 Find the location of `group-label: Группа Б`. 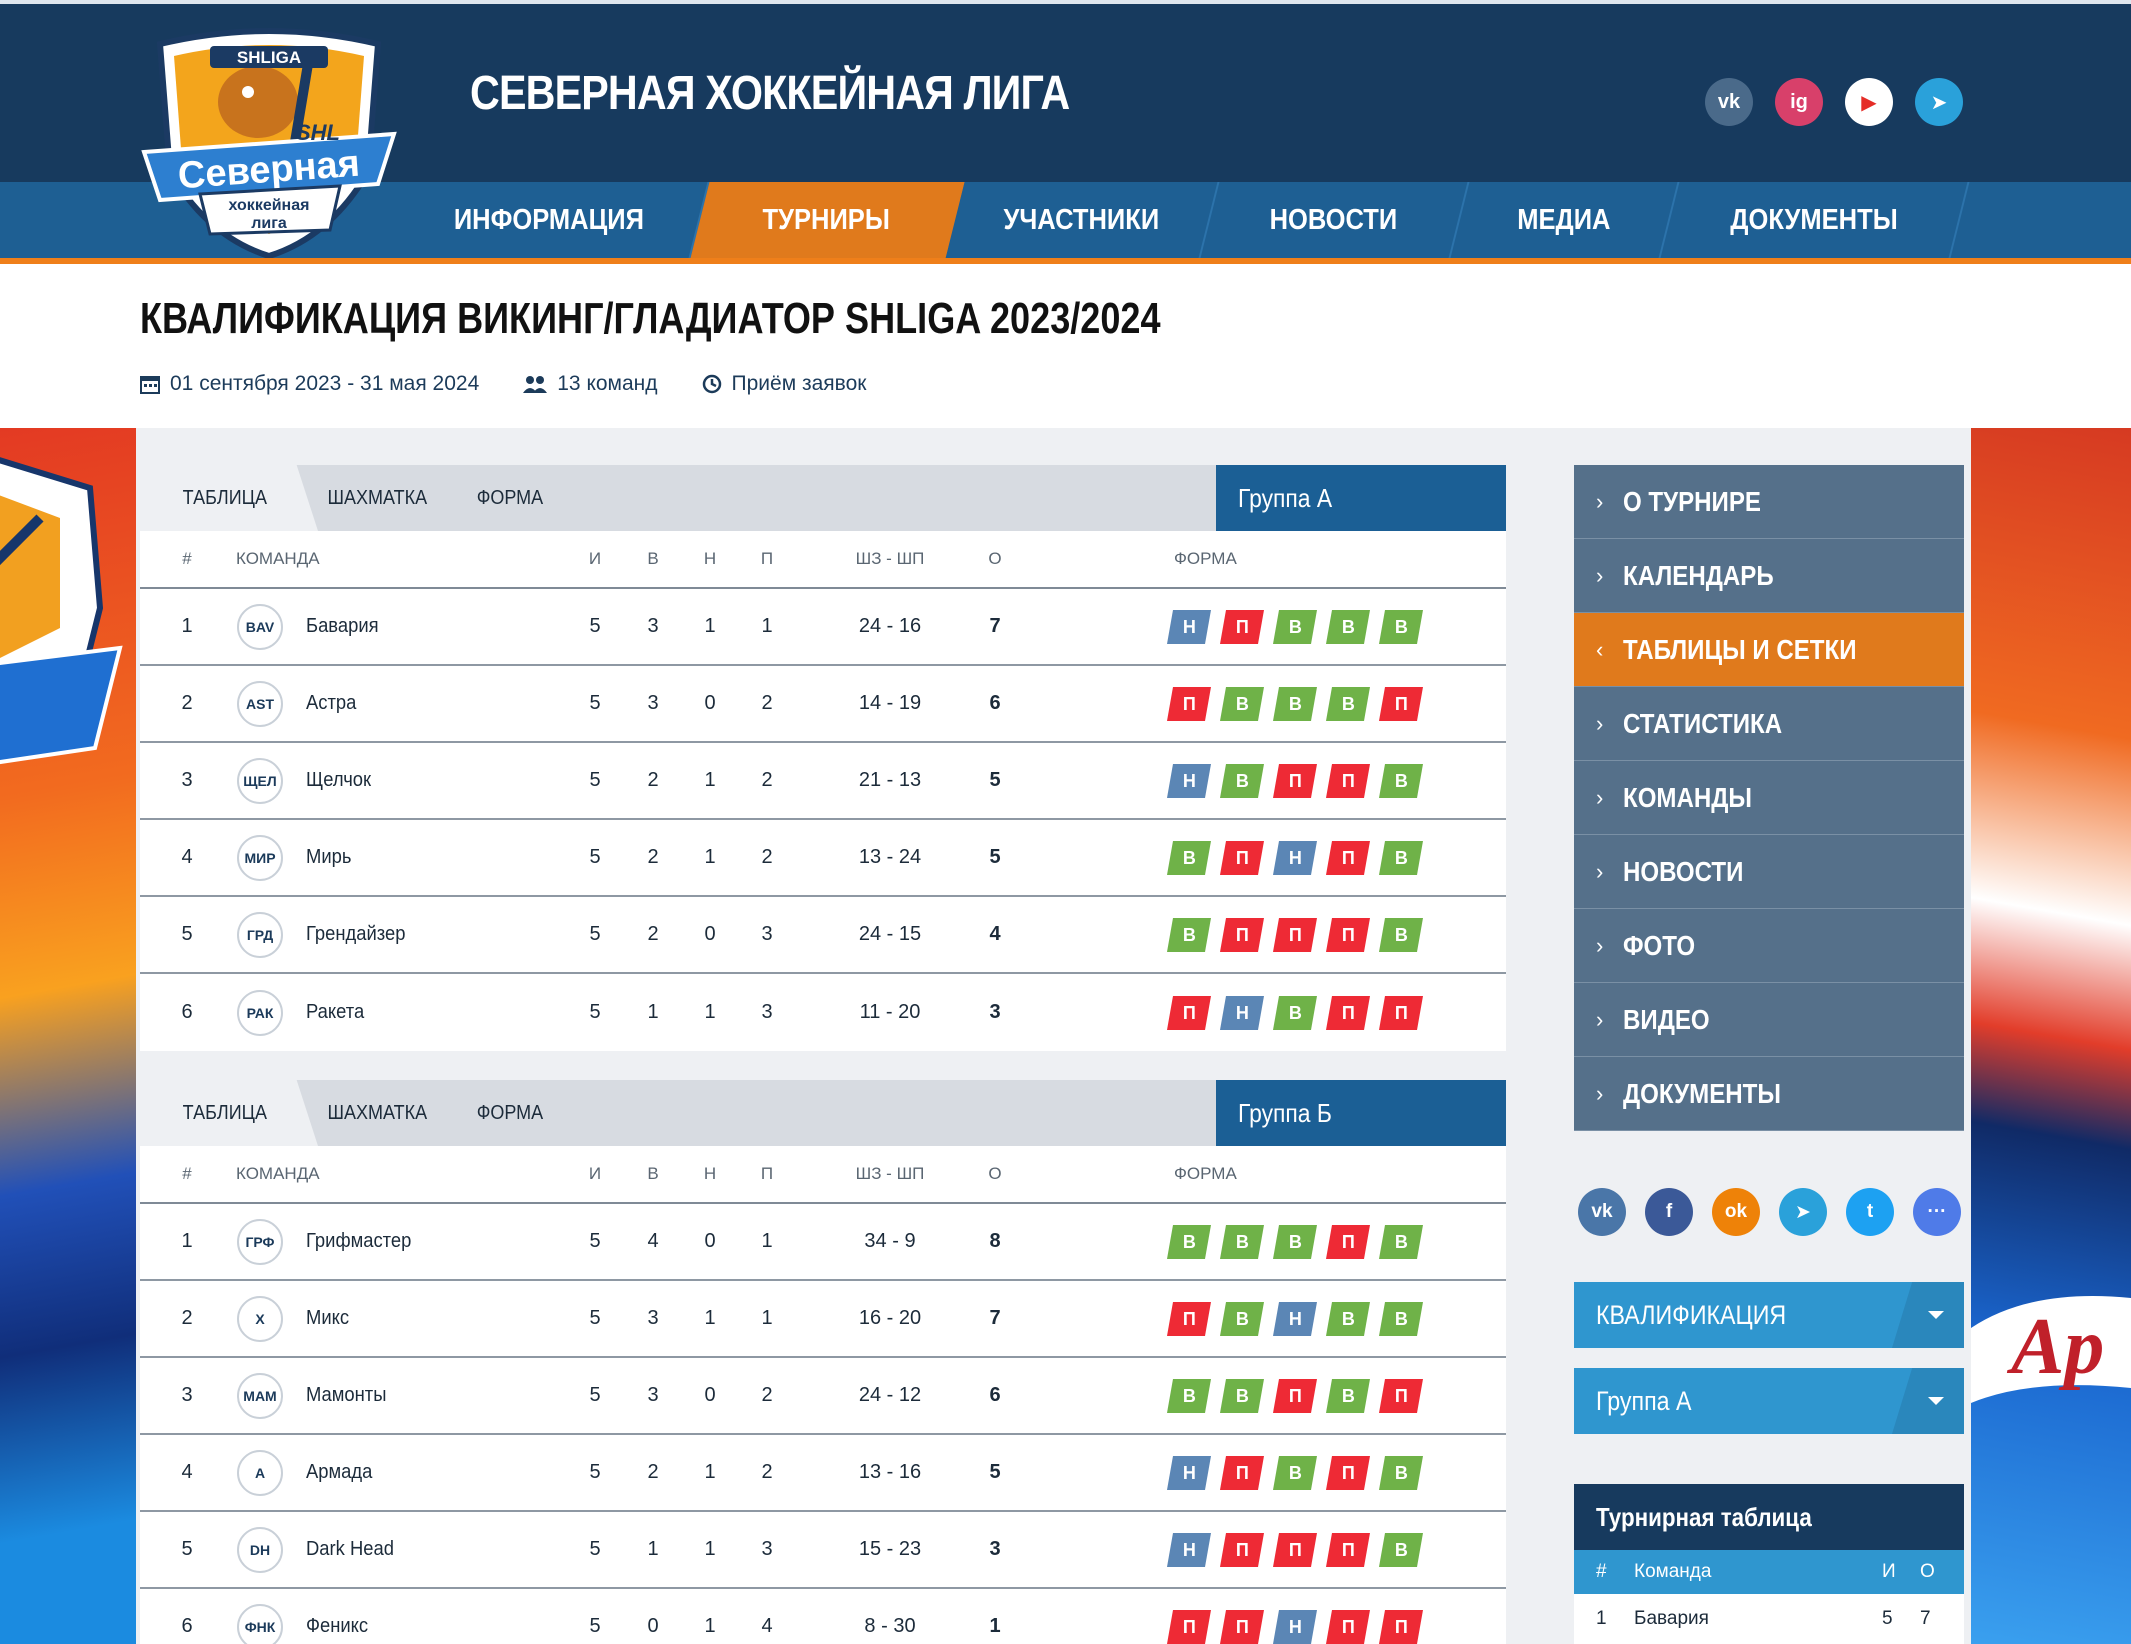

group-label: Группа Б is located at coordinates (1361, 1113).